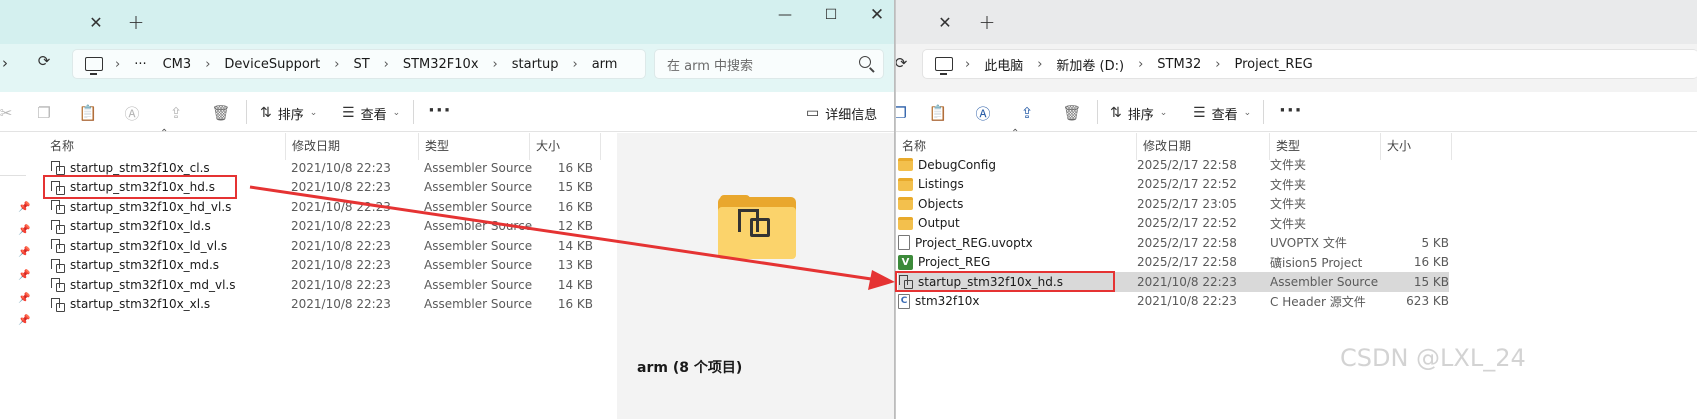 The image size is (1697, 419). What do you see at coordinates (441, 64) in the screenshot?
I see `breadcrumb-stm32f10x: STM32F10x` at bounding box center [441, 64].